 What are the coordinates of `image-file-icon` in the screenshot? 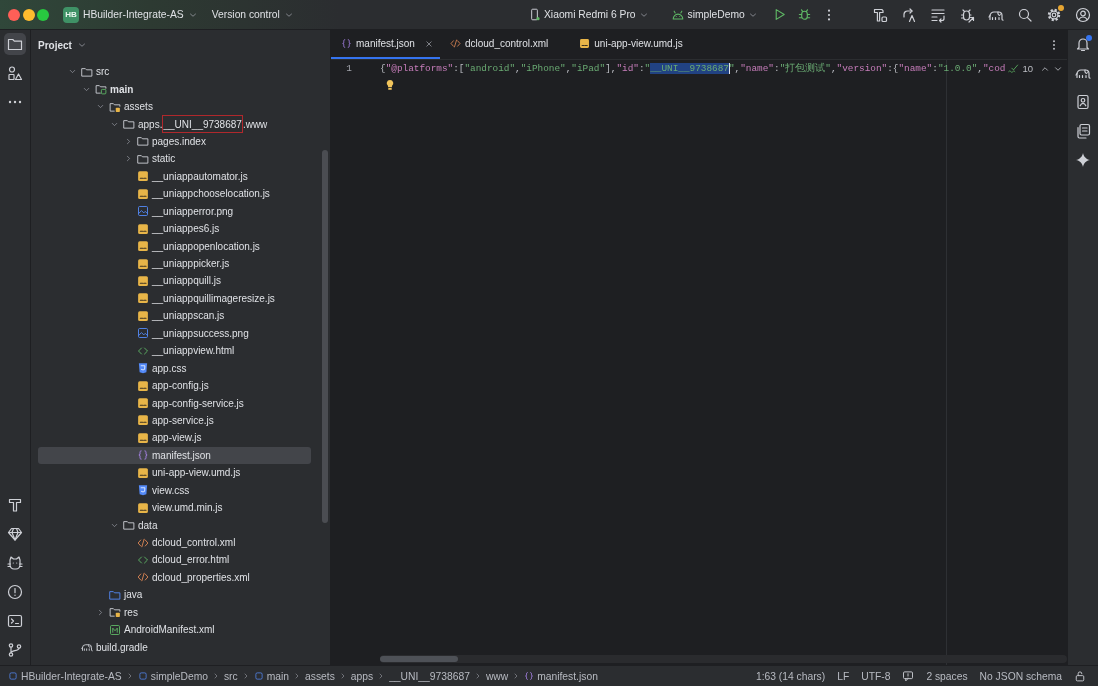 It's located at (143, 333).